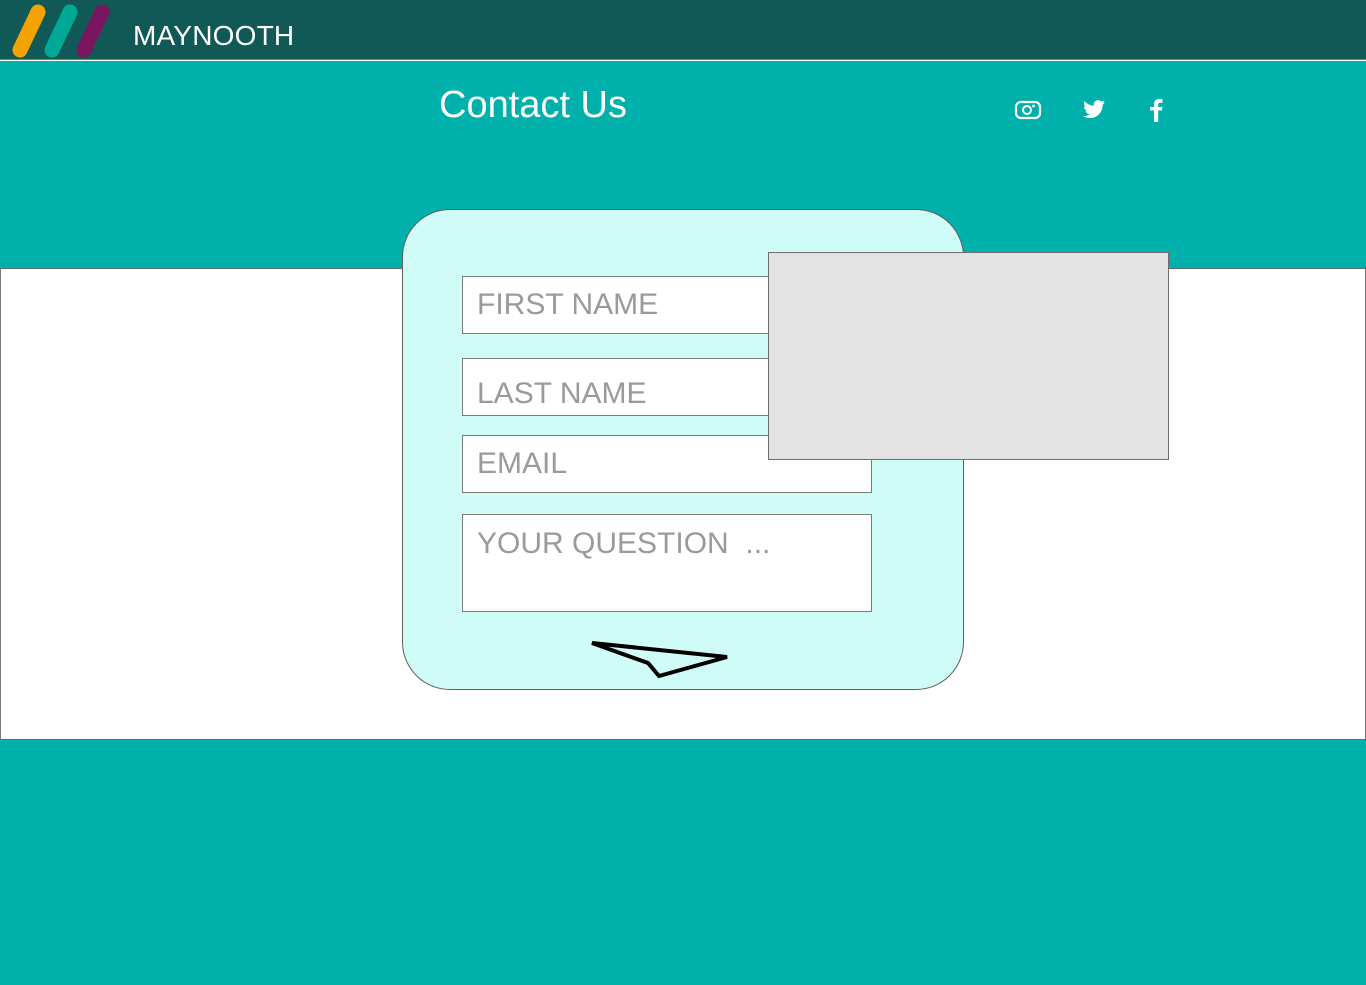 The width and height of the screenshot is (1366, 985). Describe the element at coordinates (667, 563) in the screenshot. I see `question-textarea` at that location.